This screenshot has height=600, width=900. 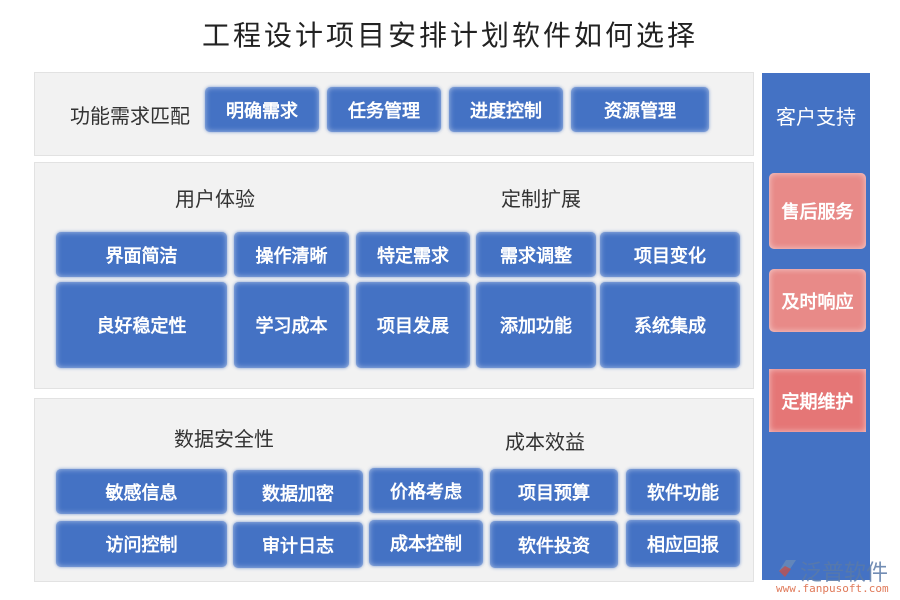 I want to click on item-after-sales-service: 售后服务, so click(x=817, y=211).